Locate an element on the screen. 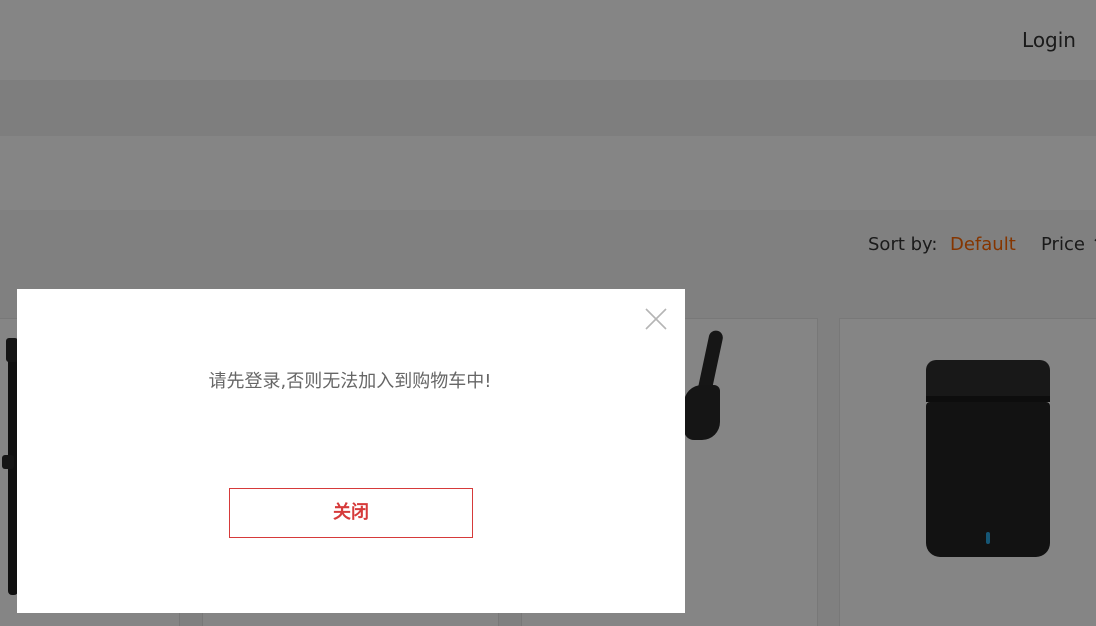 The width and height of the screenshot is (1096, 626). dialog-message: 请先登录,否则无法加入到购物车中! is located at coordinates (350, 381).